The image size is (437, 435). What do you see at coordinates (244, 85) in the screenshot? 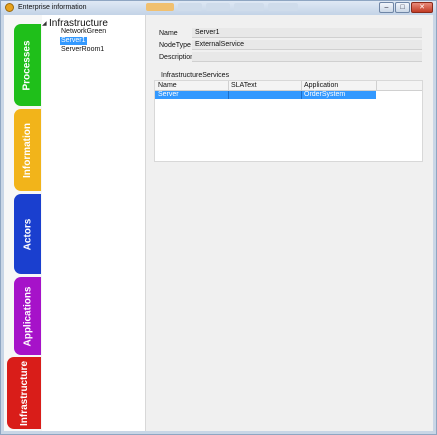
I see `column-header-slatext: SLAText` at bounding box center [244, 85].